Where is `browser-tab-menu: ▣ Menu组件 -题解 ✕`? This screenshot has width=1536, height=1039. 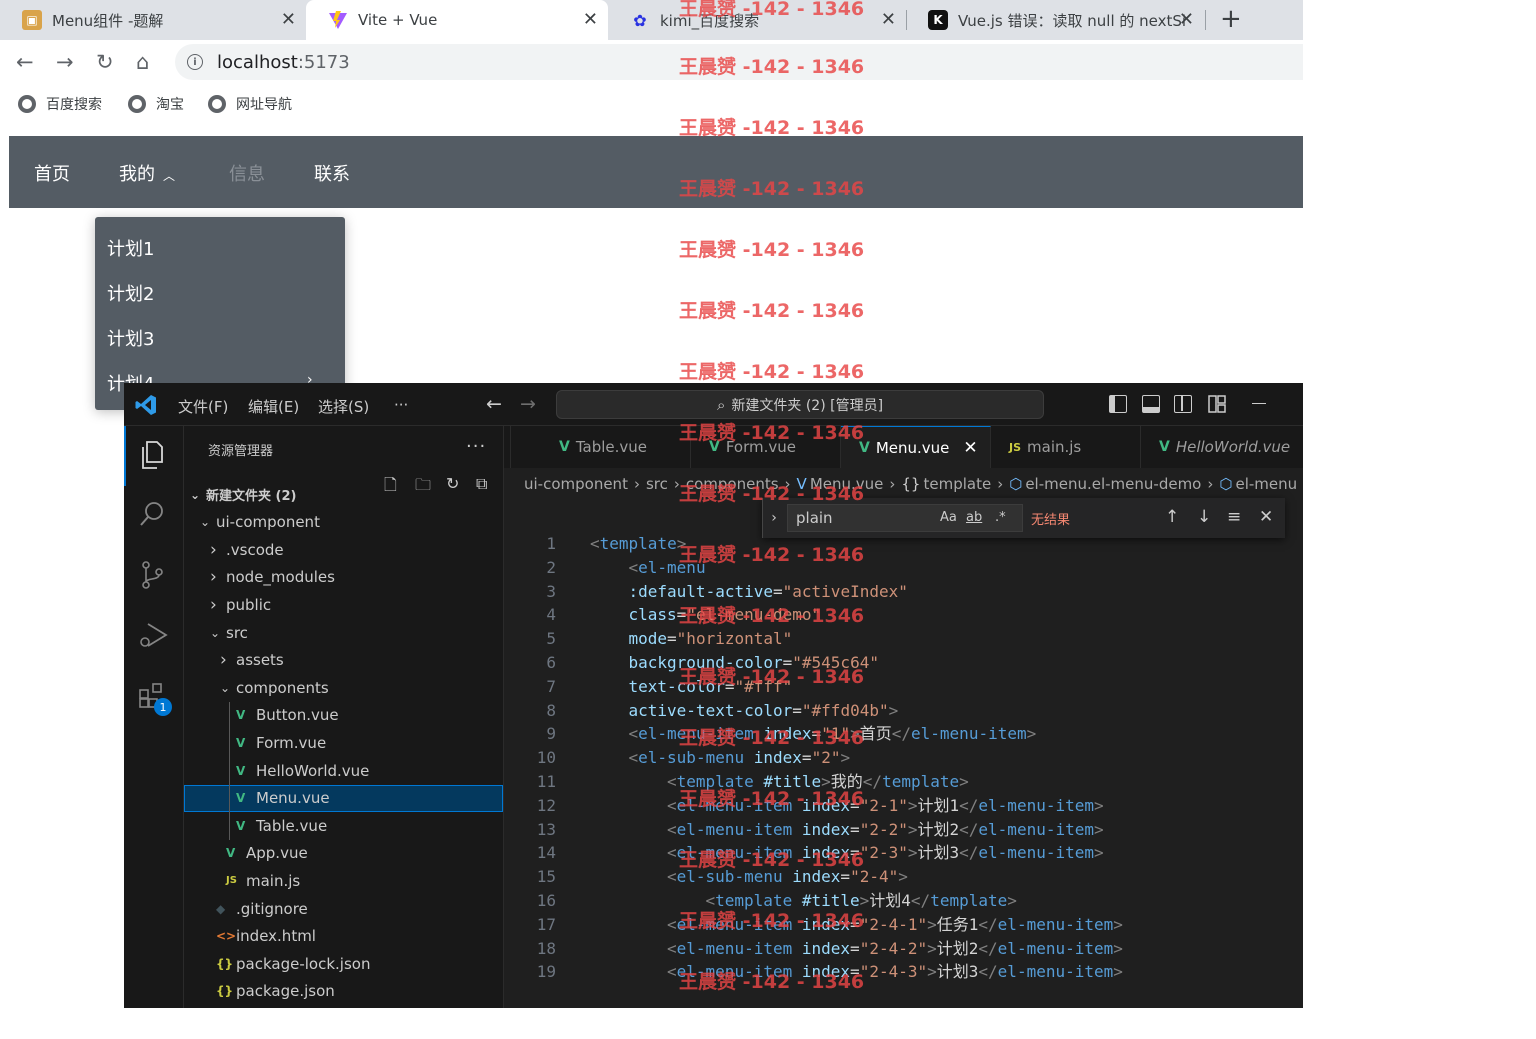 browser-tab-menu: ▣ Menu组件 -题解 ✕ is located at coordinates (153, 20).